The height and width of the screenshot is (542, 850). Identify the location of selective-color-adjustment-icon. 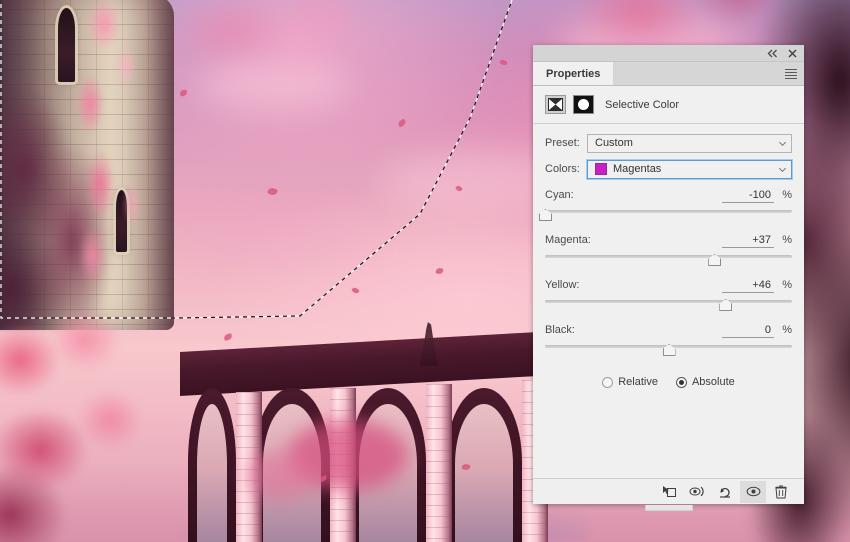
(555, 104).